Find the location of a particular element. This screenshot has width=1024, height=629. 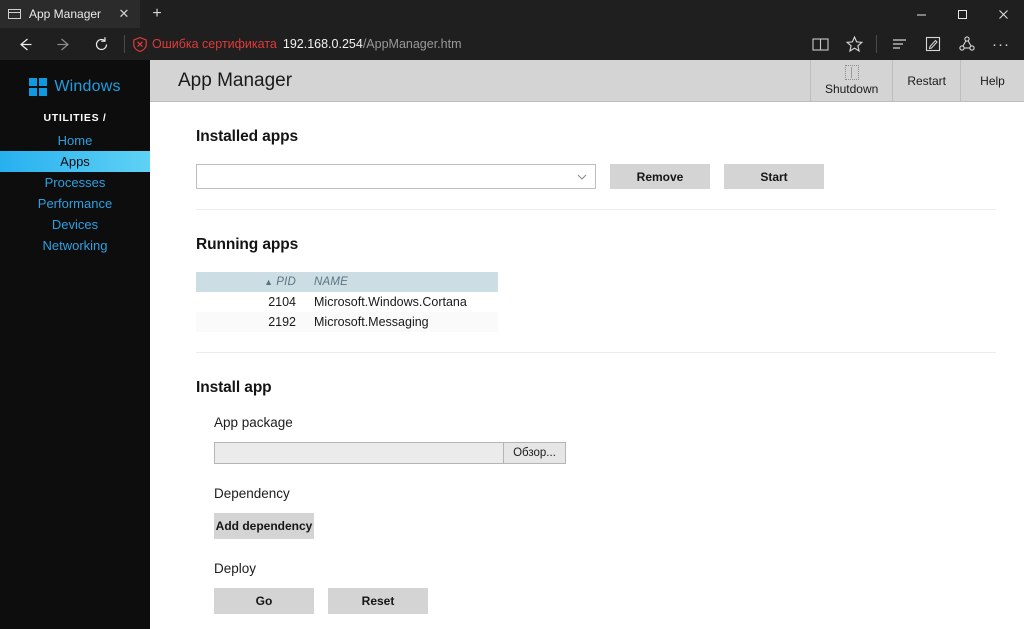

brand-label: Windows is located at coordinates (87, 86).